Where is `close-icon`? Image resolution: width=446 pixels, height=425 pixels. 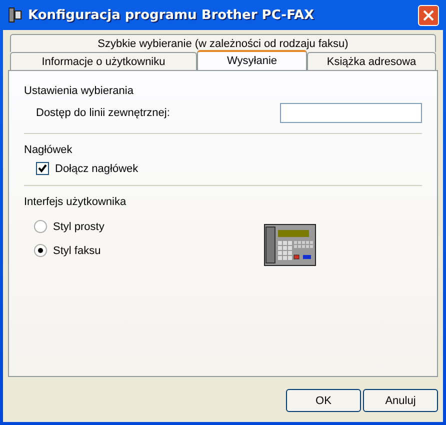
close-icon is located at coordinates (428, 15).